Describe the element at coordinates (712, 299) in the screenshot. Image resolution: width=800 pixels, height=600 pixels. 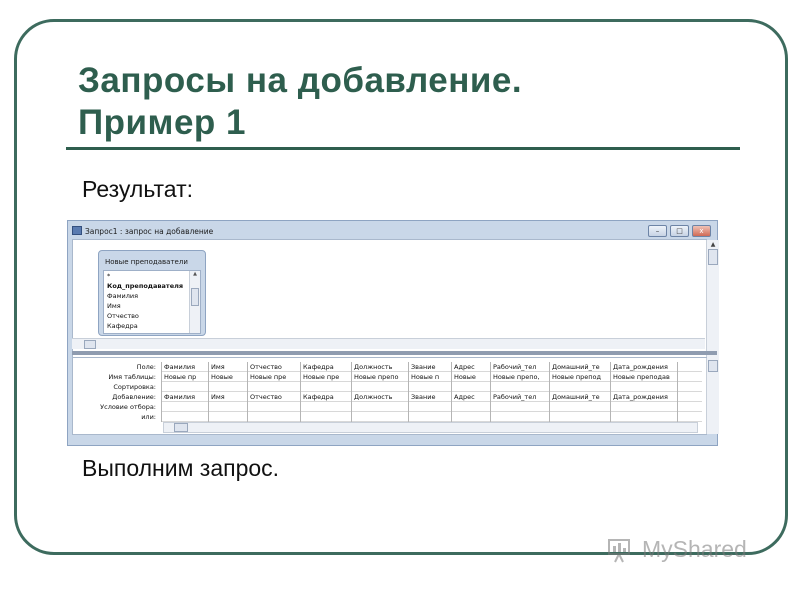
I see `table-pane-vertical-scrollbar: ▲` at that location.